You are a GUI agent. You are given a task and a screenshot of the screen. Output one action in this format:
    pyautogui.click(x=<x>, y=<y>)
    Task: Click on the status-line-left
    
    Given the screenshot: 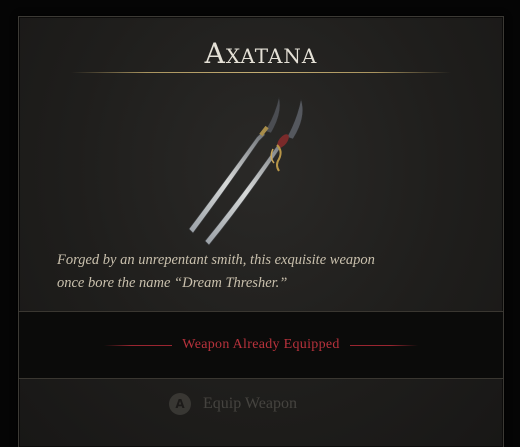 What is the action you would take?
    pyautogui.click(x=138, y=345)
    